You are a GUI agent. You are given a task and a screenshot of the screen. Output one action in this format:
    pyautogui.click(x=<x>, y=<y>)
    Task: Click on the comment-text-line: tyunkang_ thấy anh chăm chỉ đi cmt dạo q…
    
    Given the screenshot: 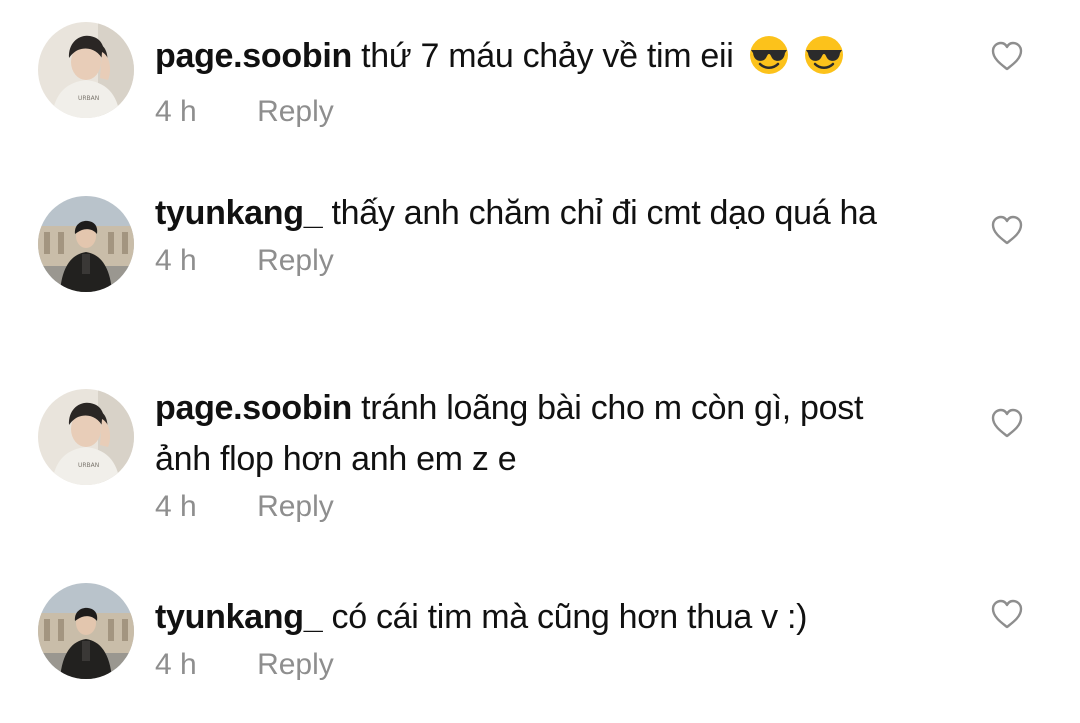 What is the action you would take?
    pyautogui.click(x=535, y=213)
    